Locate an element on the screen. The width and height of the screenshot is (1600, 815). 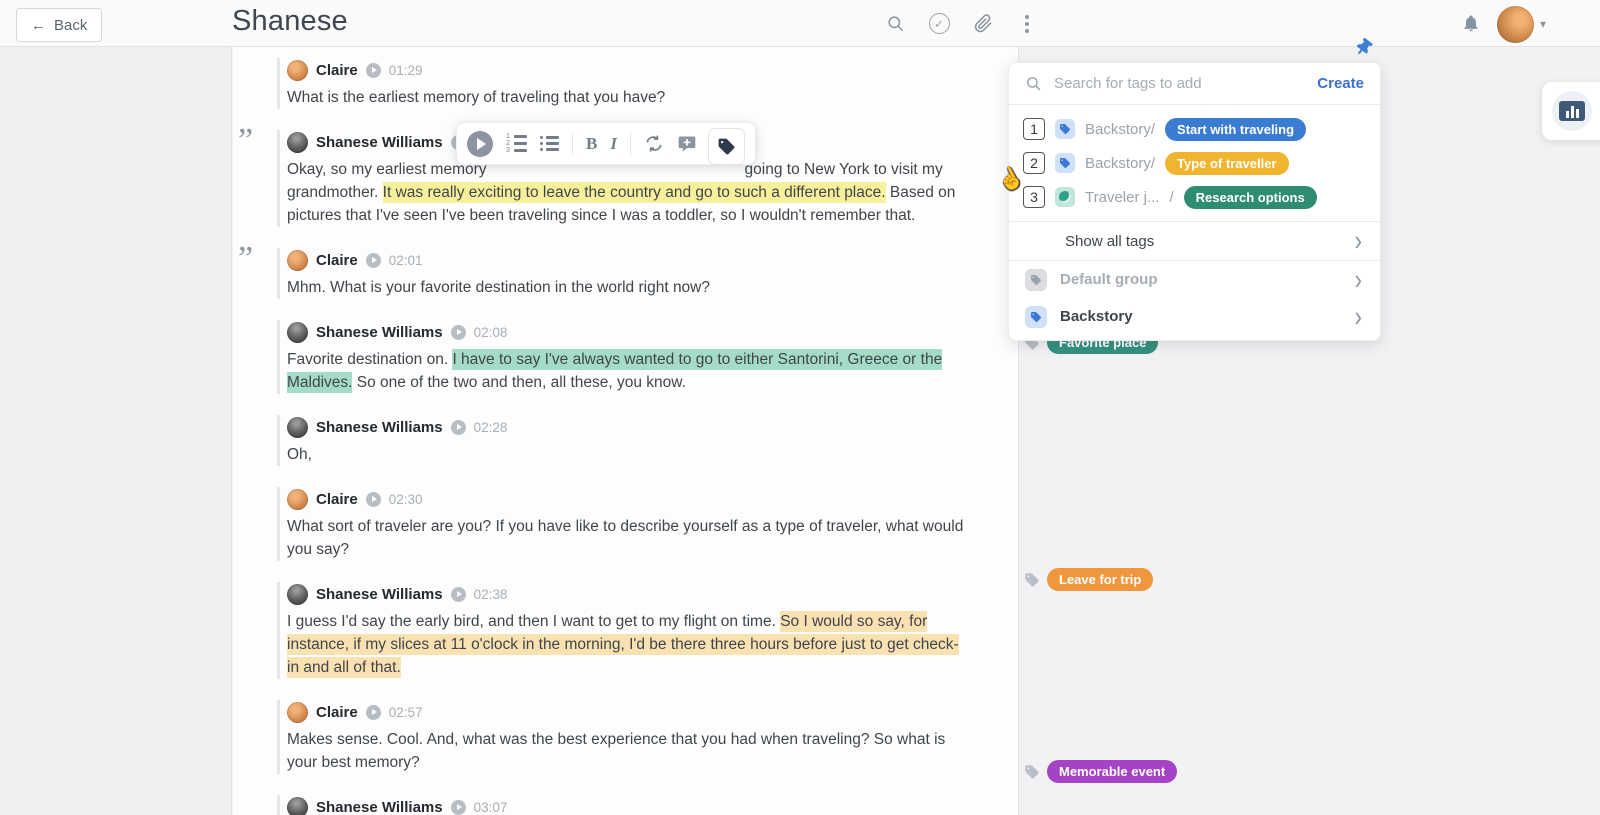
bold-button: B is located at coordinates (591, 144).